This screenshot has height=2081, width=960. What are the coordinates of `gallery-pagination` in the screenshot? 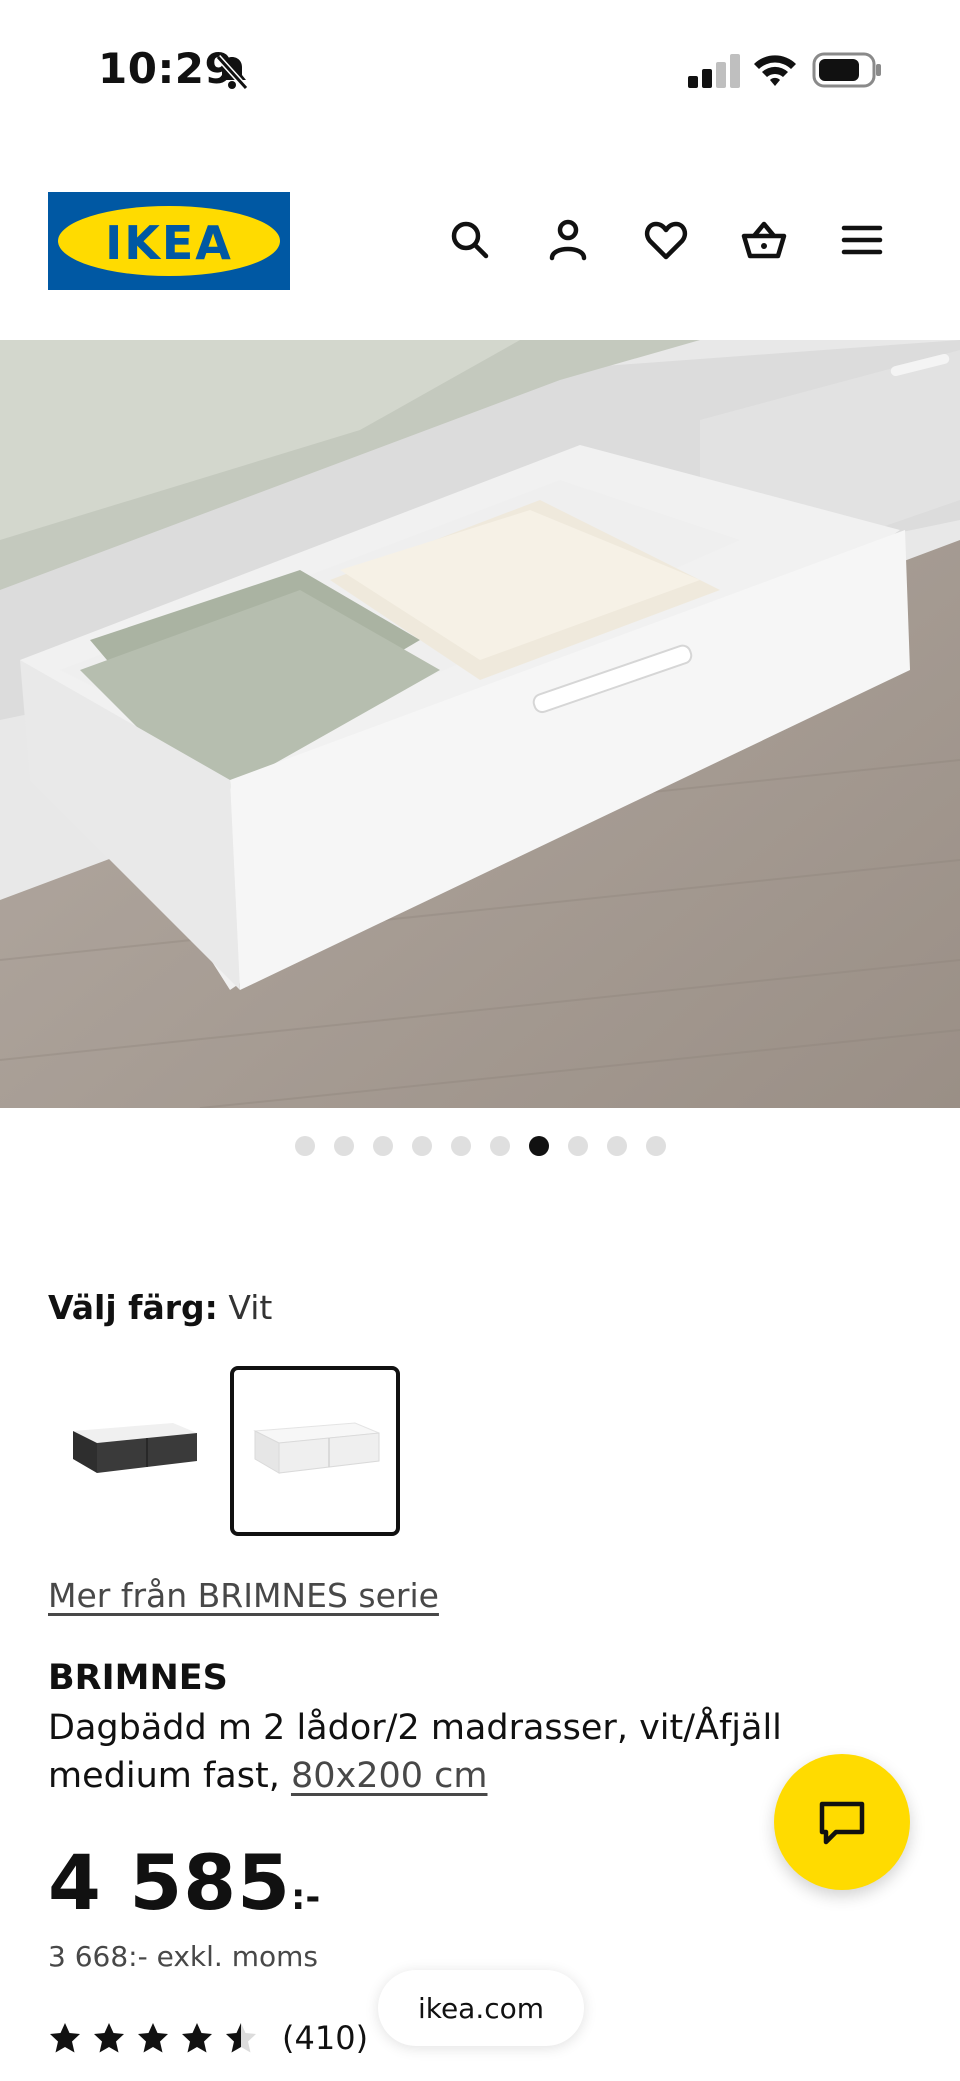 It's located at (480, 1148).